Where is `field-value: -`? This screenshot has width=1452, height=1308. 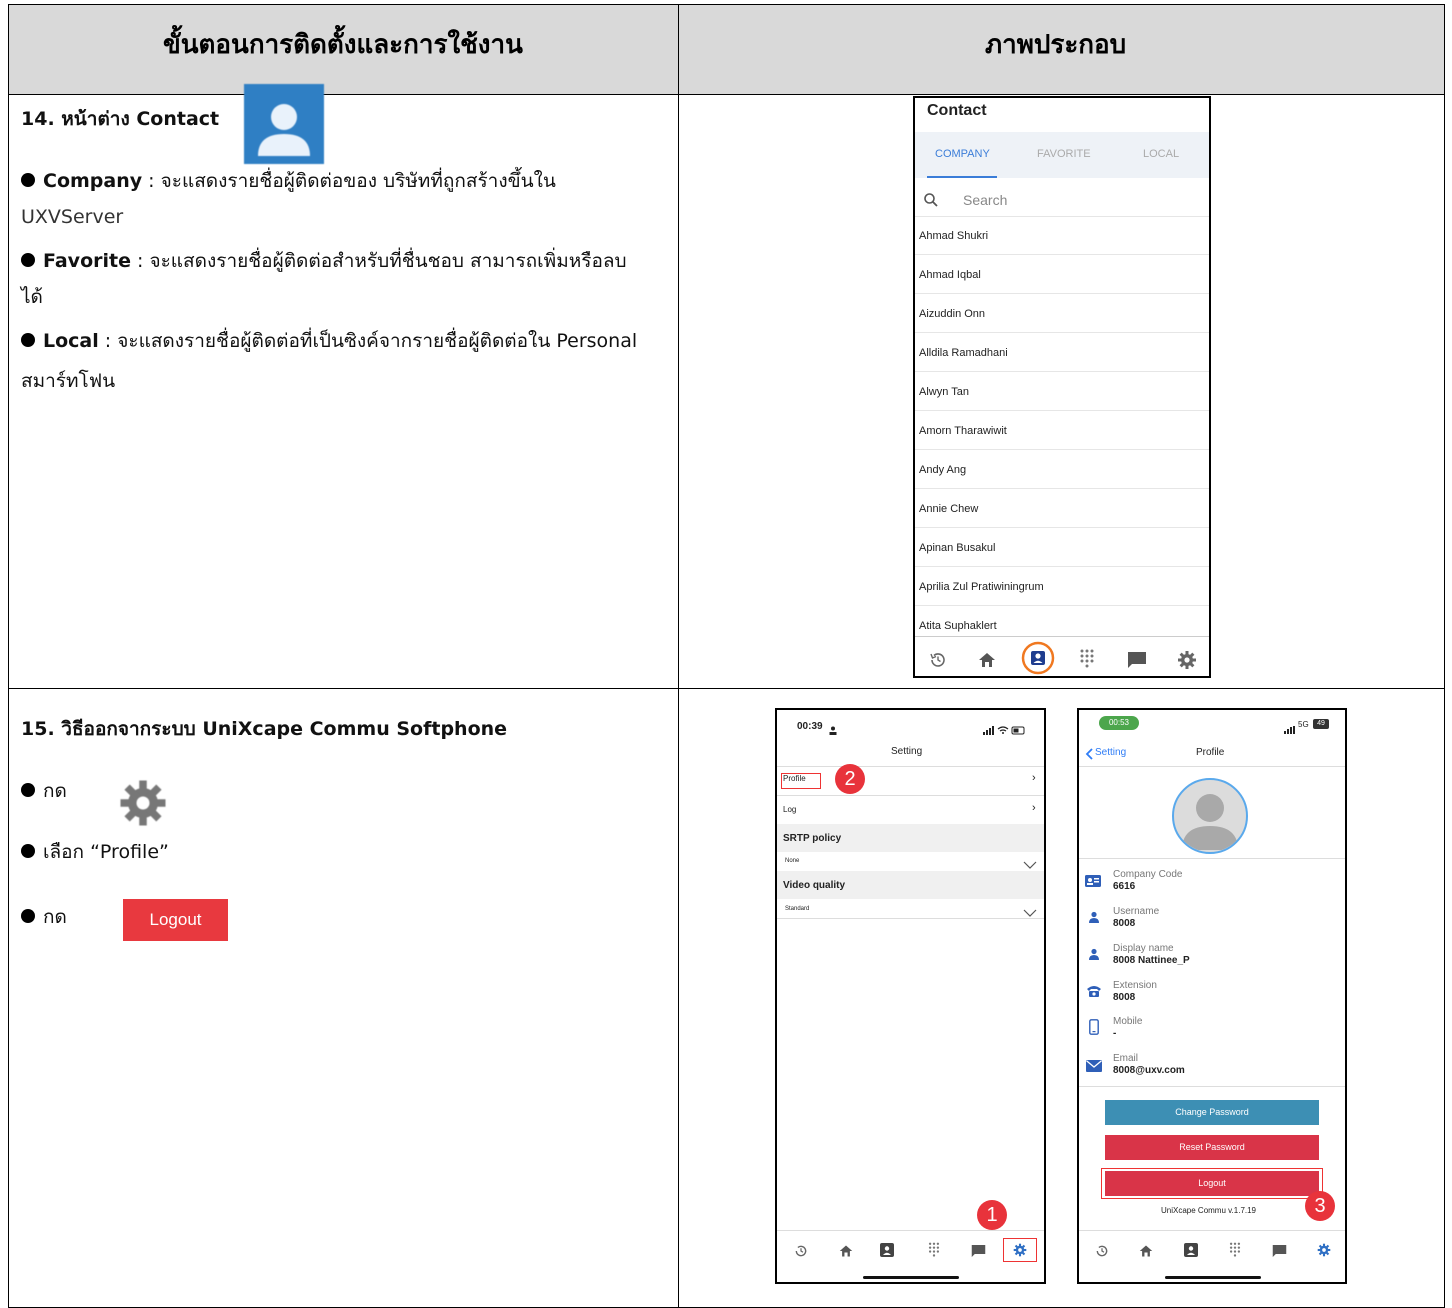
field-value: - is located at coordinates (1115, 1033).